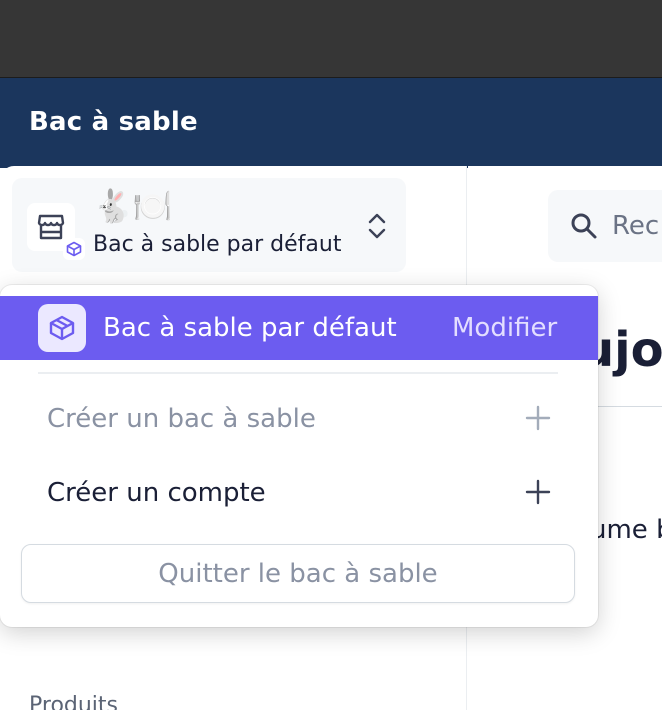  Describe the element at coordinates (331, 39) in the screenshot. I see `browser-chrome` at that location.